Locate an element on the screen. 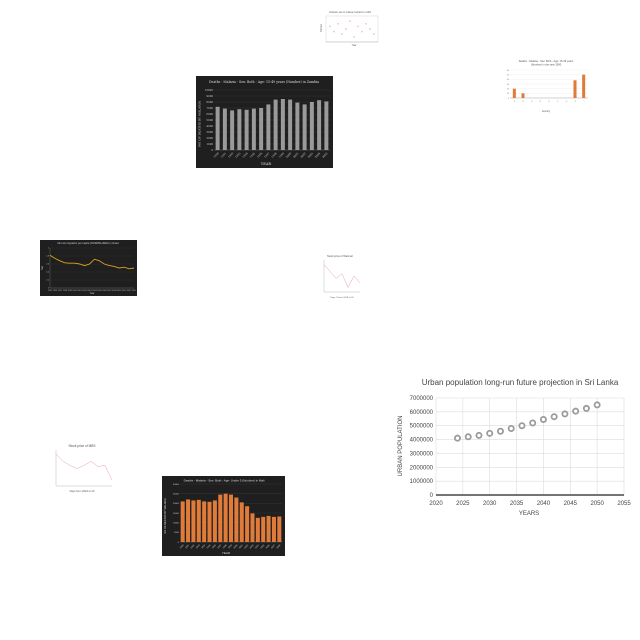  y-tick-label: 20 is located at coordinates (508, 89).